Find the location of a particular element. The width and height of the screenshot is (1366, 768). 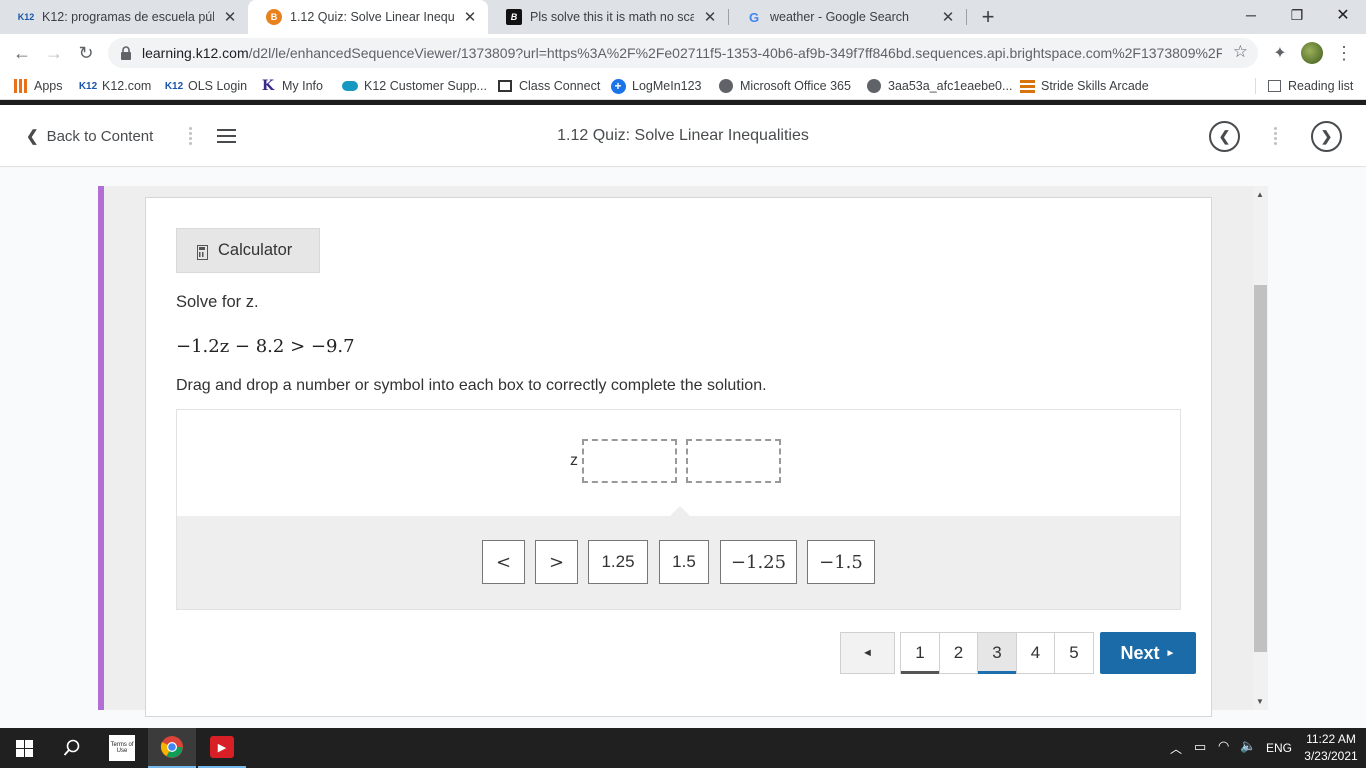

reload-icon: ↻ is located at coordinates (86, 53).